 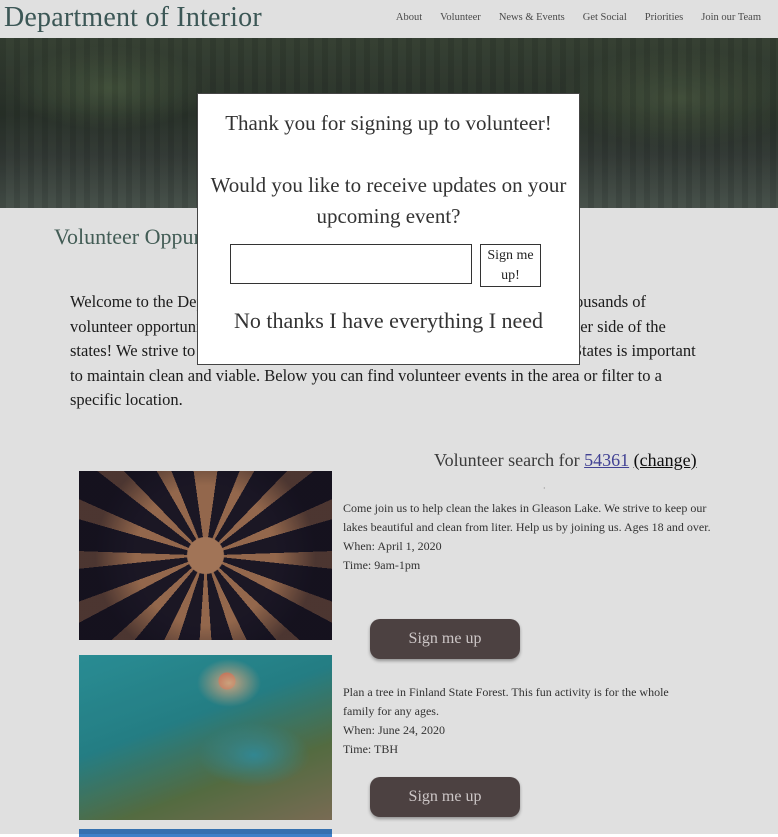 What do you see at coordinates (388, 321) in the screenshot?
I see `no-thanks-link: No thanks I have everything I need` at bounding box center [388, 321].